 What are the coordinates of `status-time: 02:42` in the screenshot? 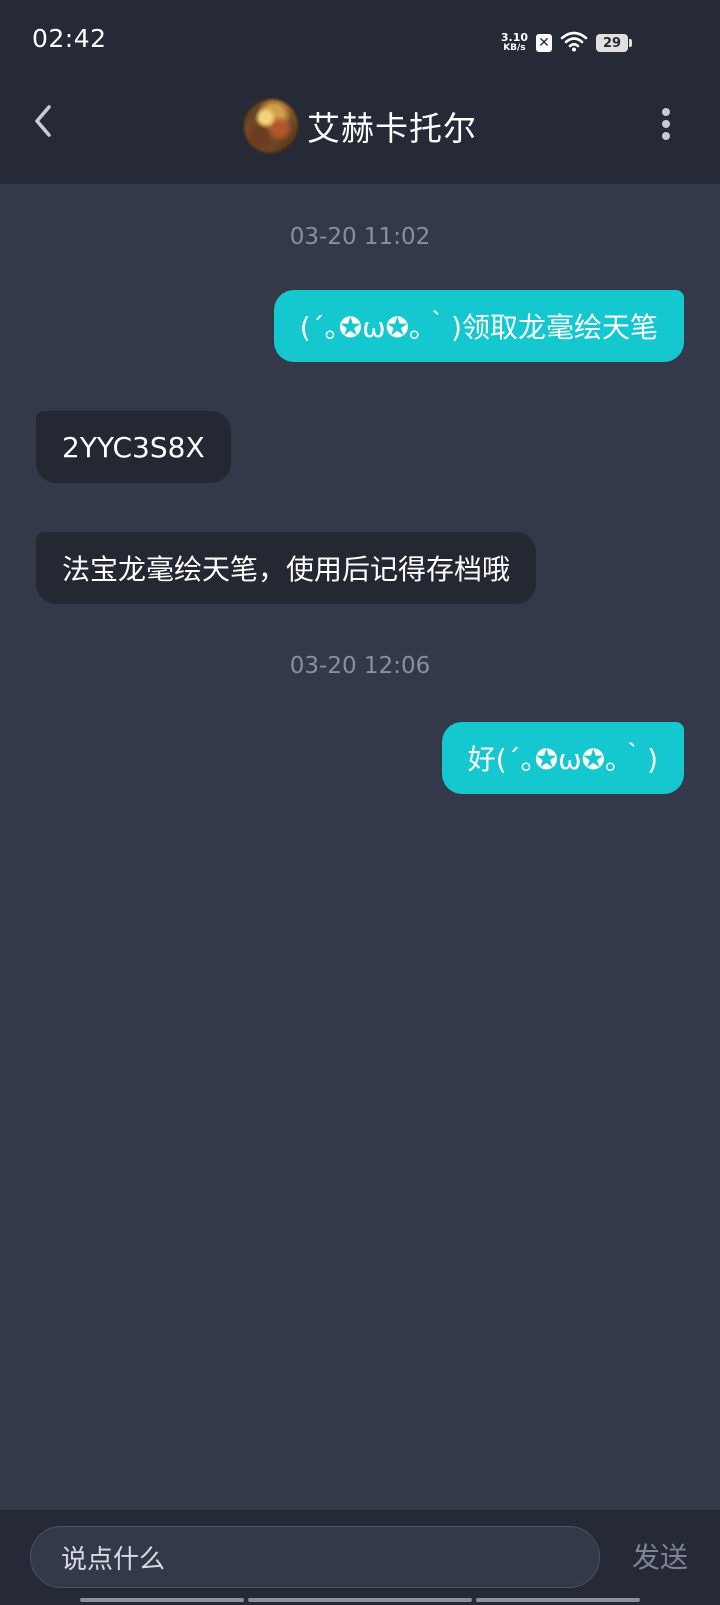 It's located at (69, 38).